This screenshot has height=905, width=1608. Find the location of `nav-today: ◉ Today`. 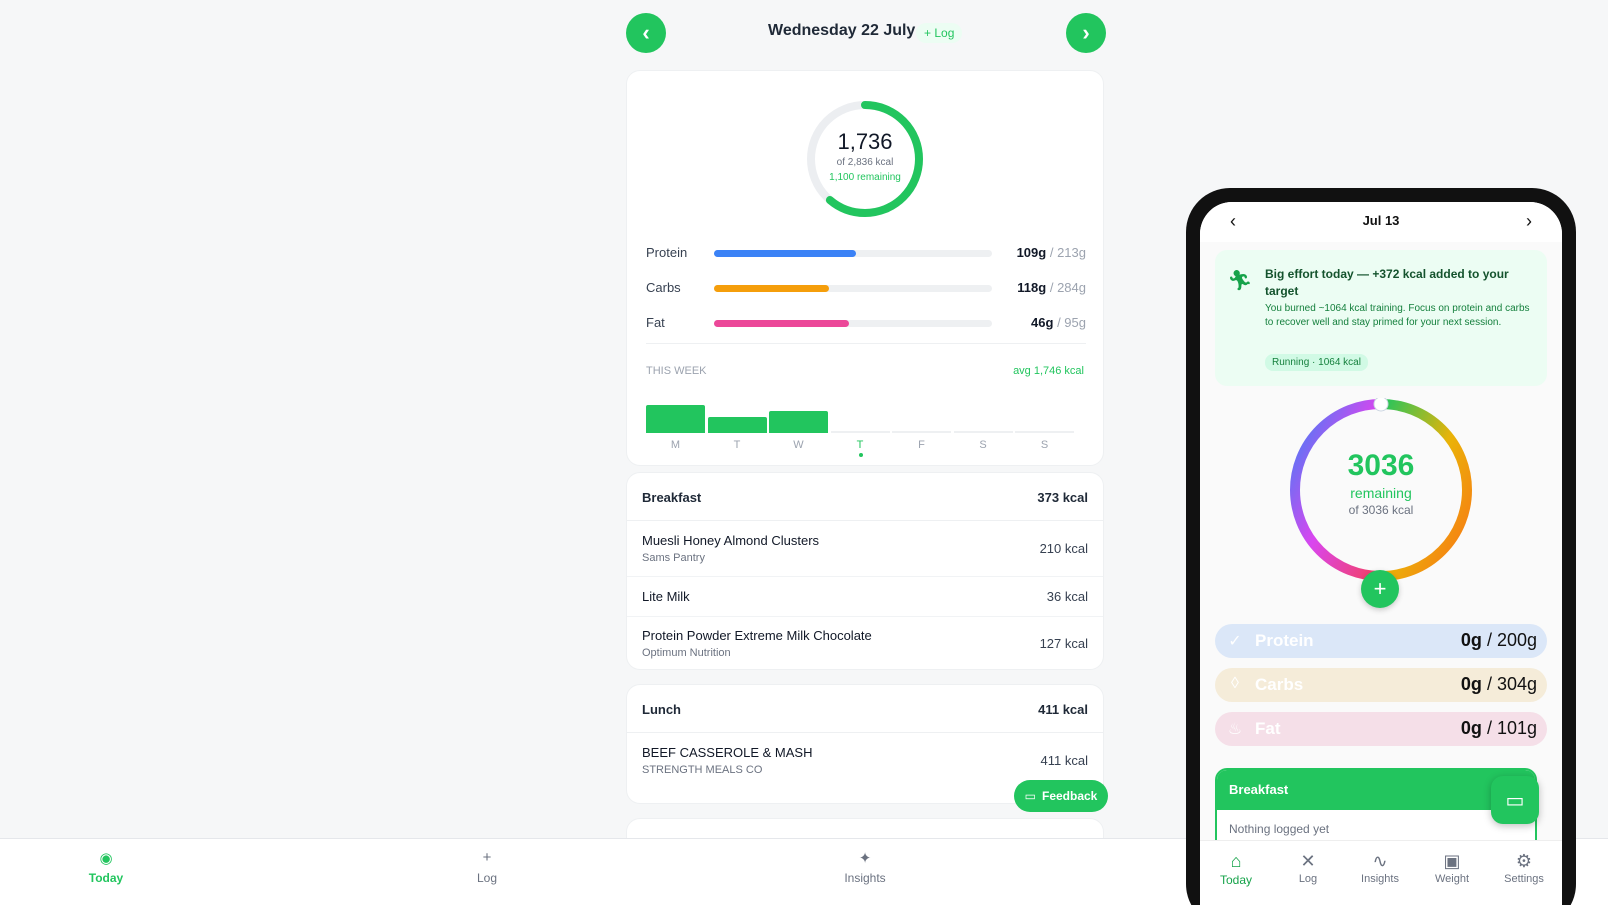

nav-today: ◉ Today is located at coordinates (106, 867).